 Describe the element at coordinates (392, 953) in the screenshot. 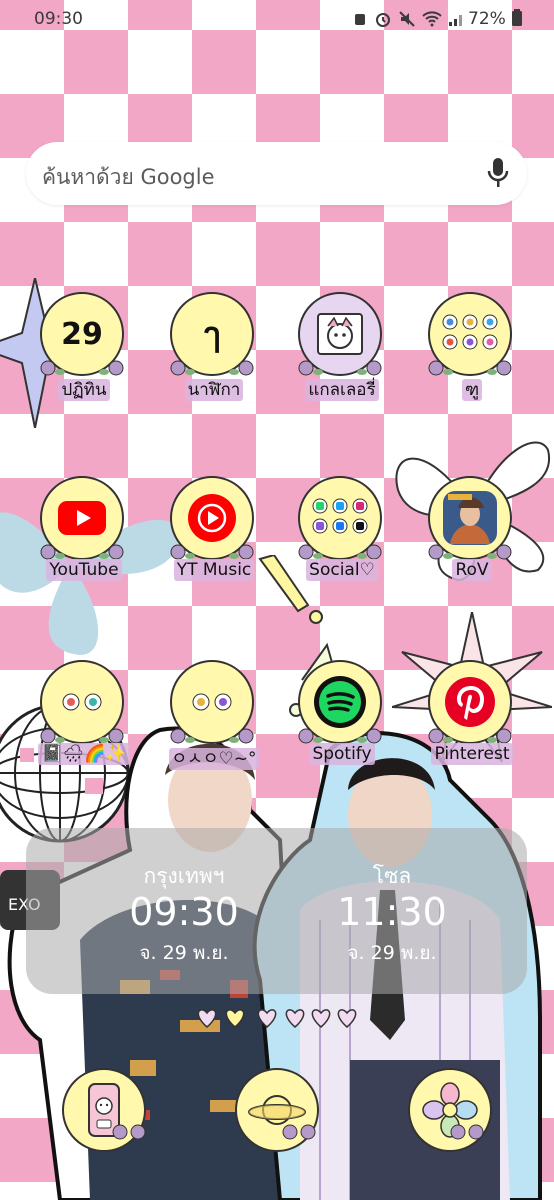

I see `clock-date-right: จ. 29 พ.ย.` at that location.